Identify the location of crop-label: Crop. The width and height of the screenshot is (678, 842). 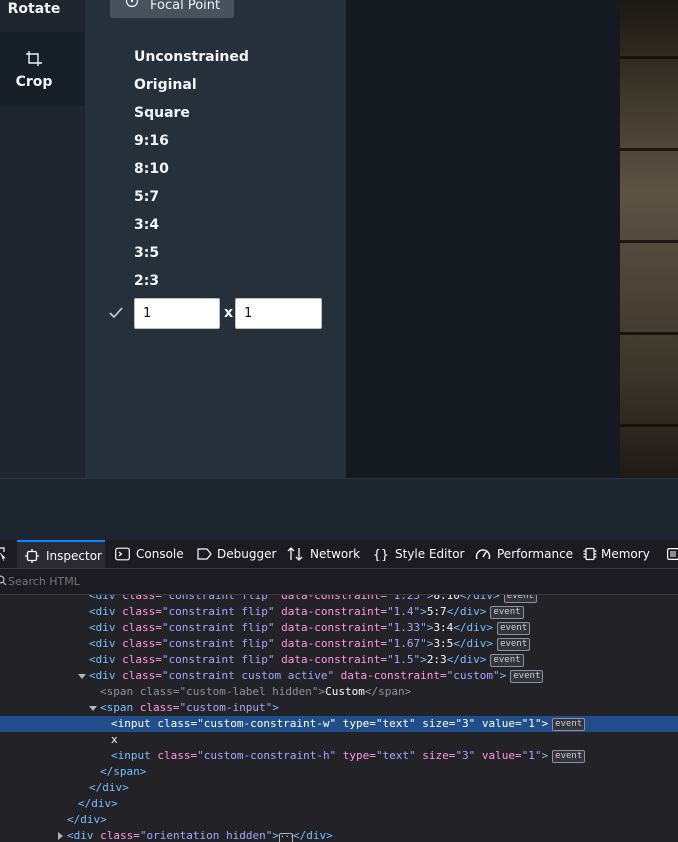
(34, 82).